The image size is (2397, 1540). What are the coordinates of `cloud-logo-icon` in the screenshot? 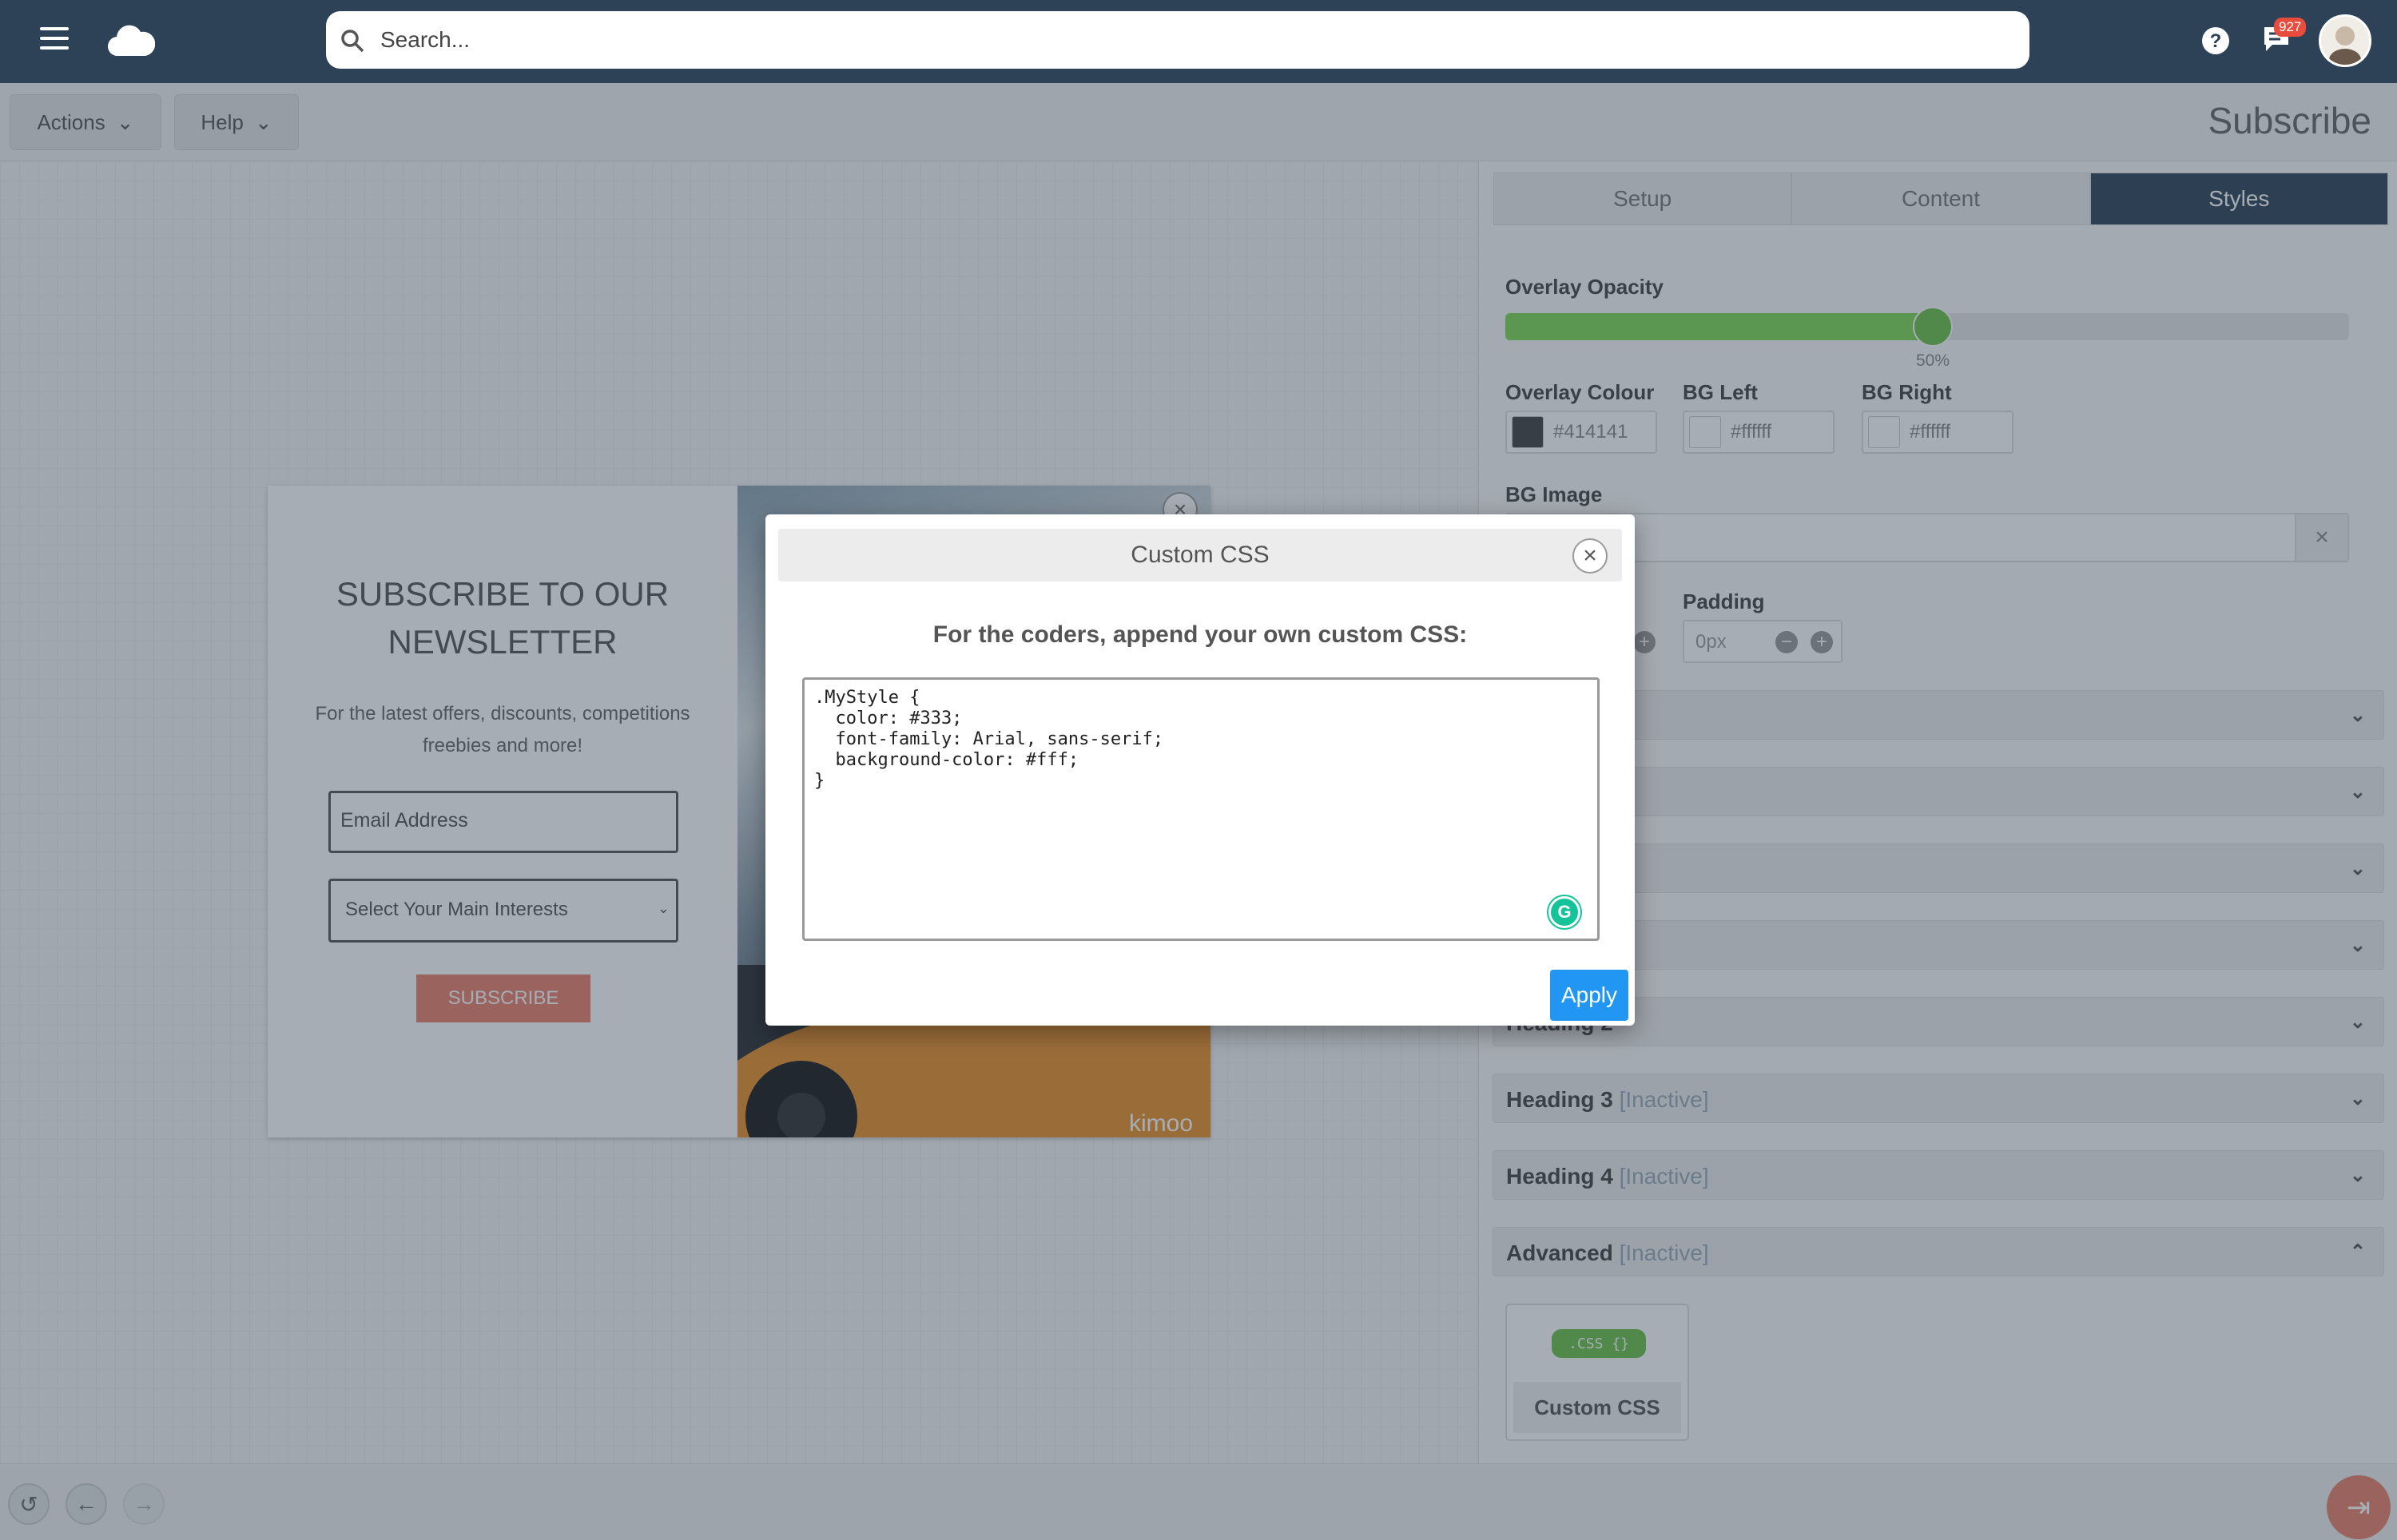 It's located at (131, 40).